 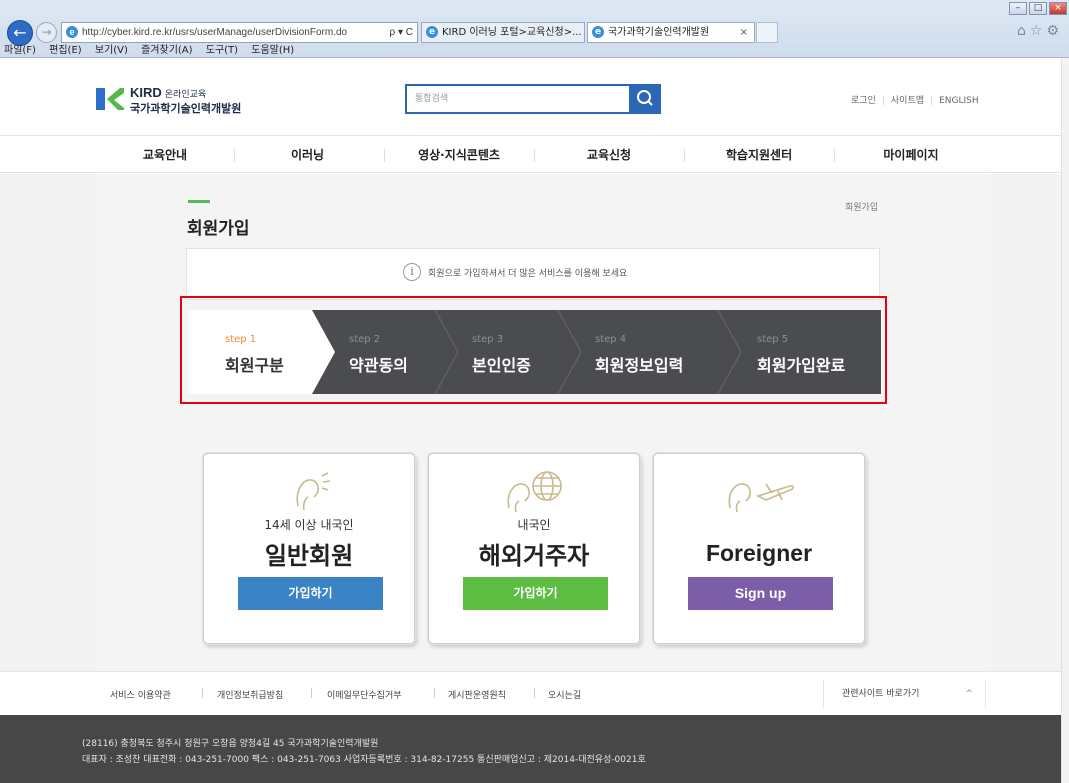 I want to click on tab-close-icon: ×, so click(x=744, y=32).